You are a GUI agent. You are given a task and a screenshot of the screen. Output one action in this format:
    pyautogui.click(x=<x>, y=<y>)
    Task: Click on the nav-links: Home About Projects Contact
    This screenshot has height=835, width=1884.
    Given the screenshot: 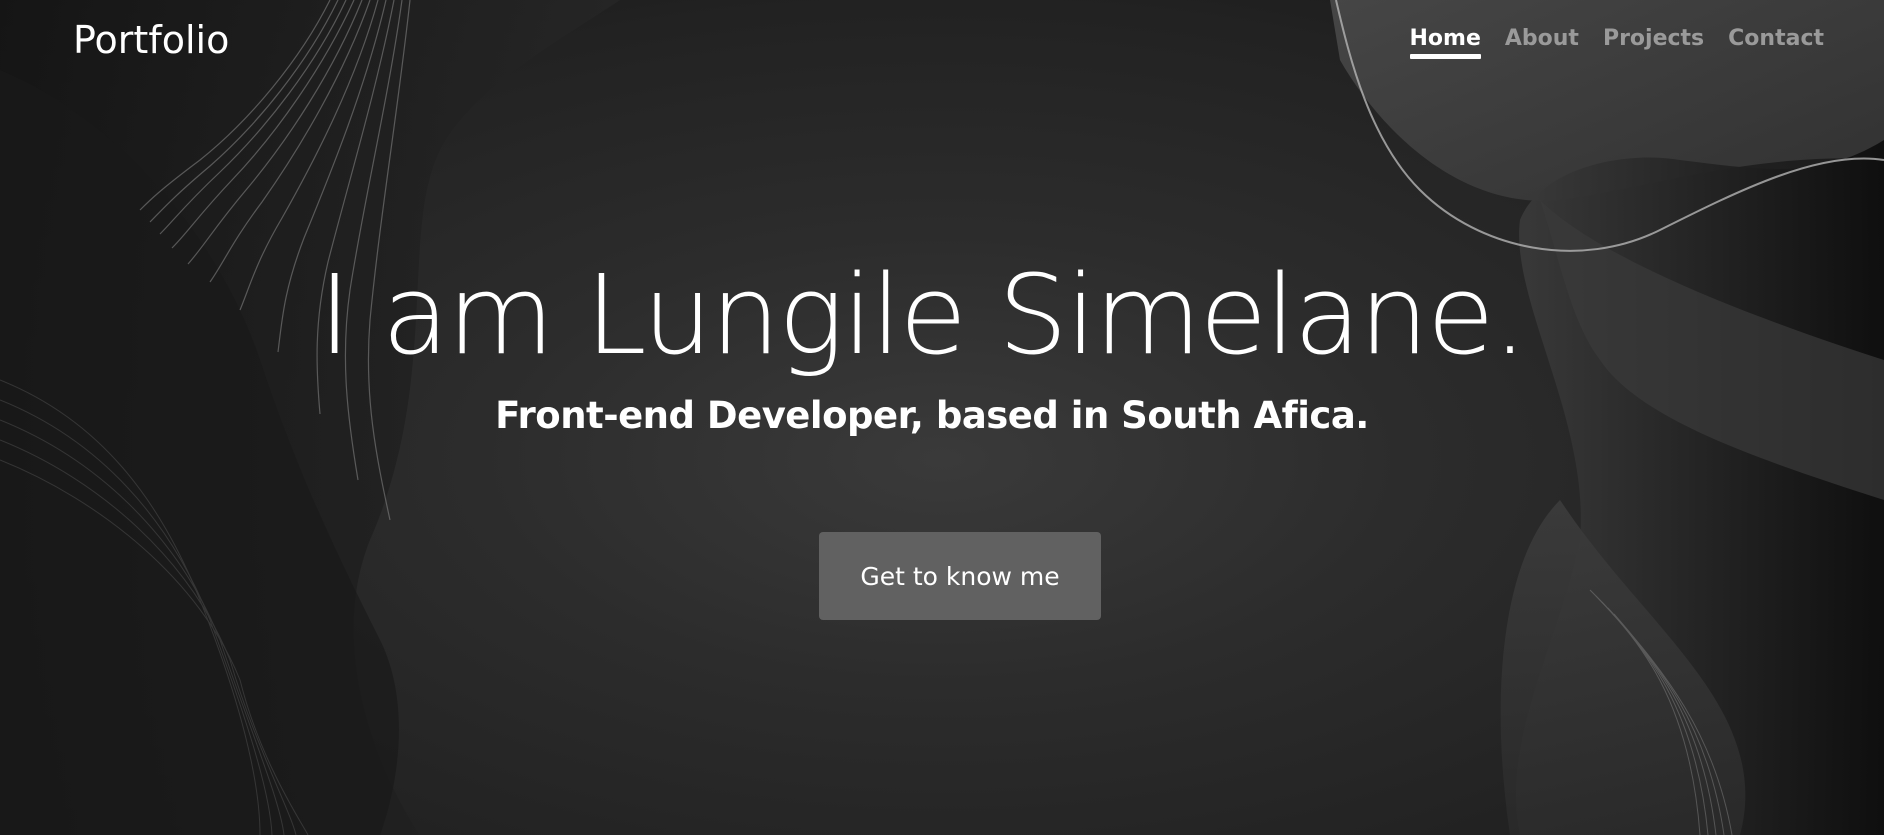 What is the action you would take?
    pyautogui.click(x=1616, y=42)
    